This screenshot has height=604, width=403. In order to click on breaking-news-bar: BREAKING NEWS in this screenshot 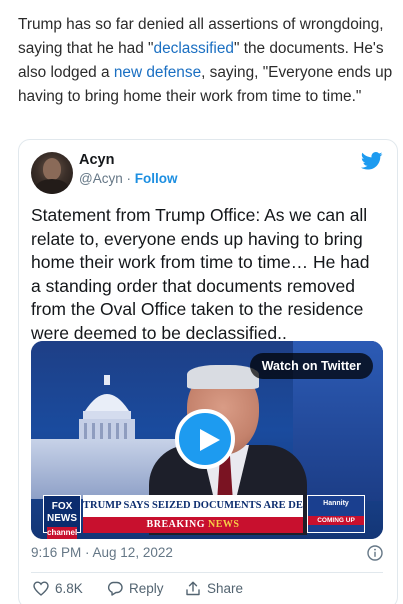, I will do `click(193, 525)`.